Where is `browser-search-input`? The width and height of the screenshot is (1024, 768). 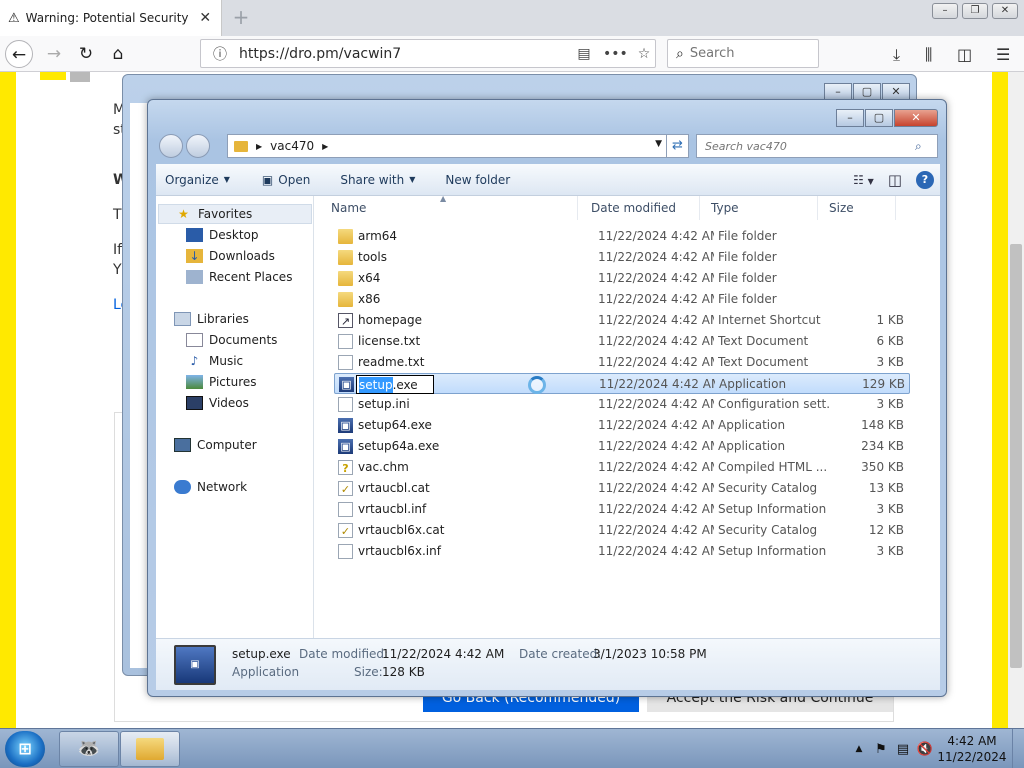
browser-search-input is located at coordinates (744, 53).